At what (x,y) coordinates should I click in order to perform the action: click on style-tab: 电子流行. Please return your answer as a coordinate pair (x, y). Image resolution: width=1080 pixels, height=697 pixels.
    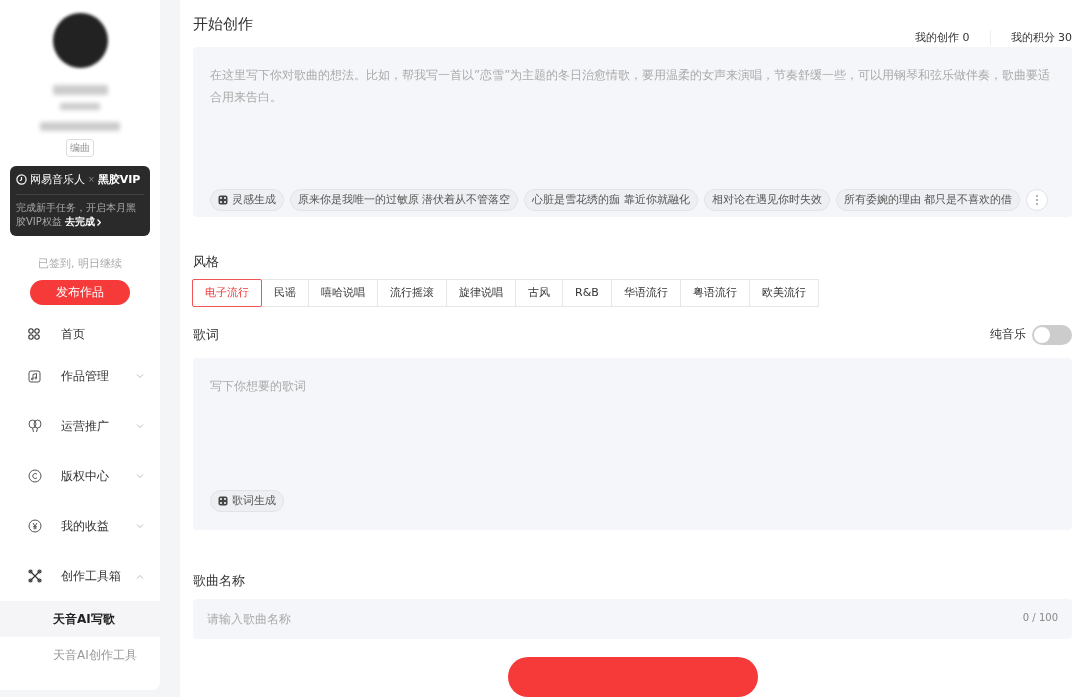
    Looking at the image, I should click on (227, 292).